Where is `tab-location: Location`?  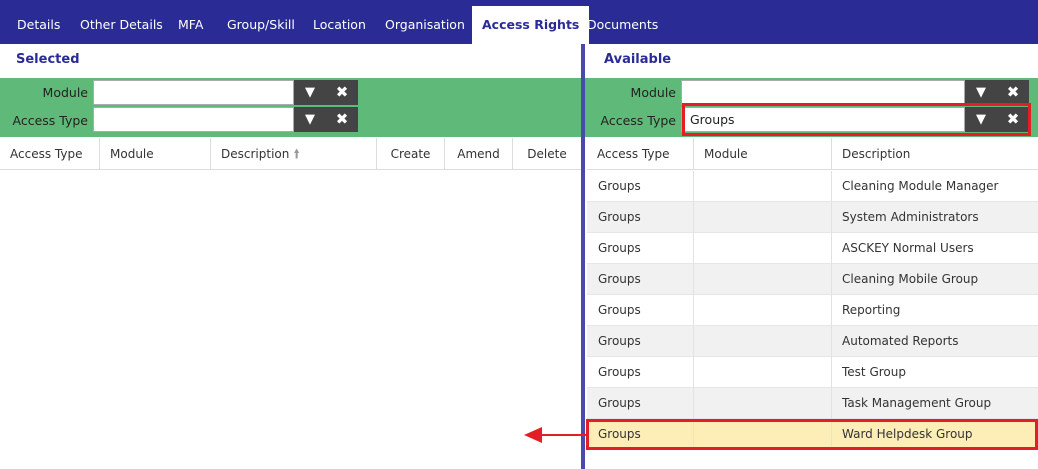 tab-location: Location is located at coordinates (339, 22).